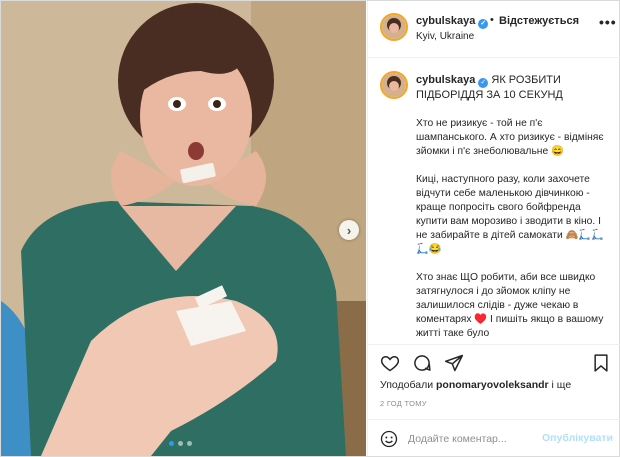 The height and width of the screenshot is (457, 620). Describe the element at coordinates (577, 438) in the screenshot. I see `publish-button: Опублікувати` at that location.